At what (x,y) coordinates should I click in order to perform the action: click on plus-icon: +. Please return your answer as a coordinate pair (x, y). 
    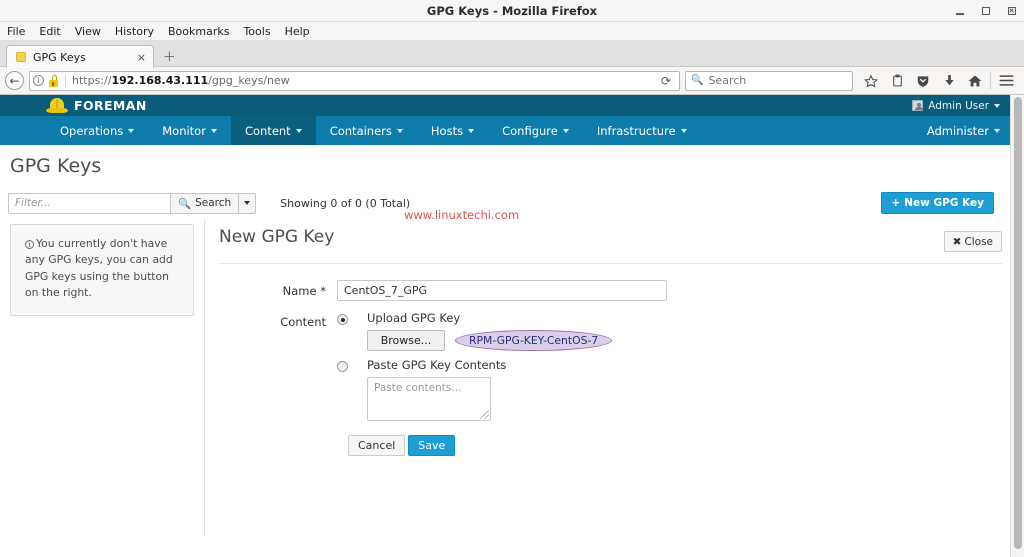
    Looking at the image, I should click on (896, 203).